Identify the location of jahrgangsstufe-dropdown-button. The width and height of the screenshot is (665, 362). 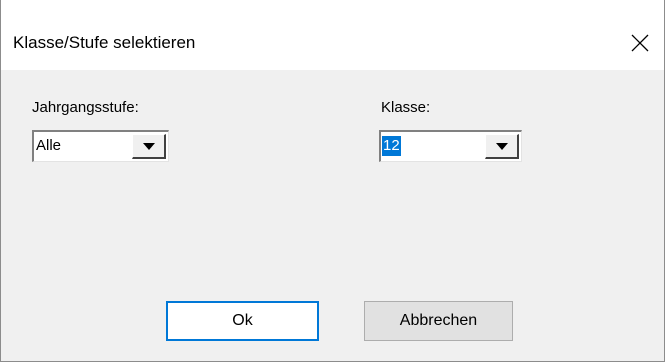
(149, 146).